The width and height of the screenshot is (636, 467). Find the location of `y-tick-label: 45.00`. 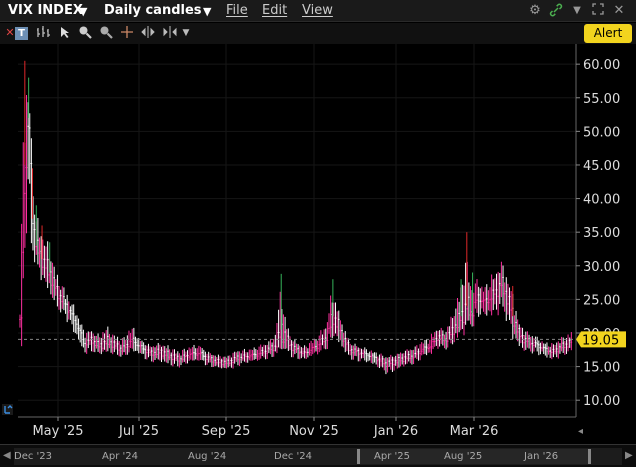

y-tick-label: 45.00 is located at coordinates (601, 166).